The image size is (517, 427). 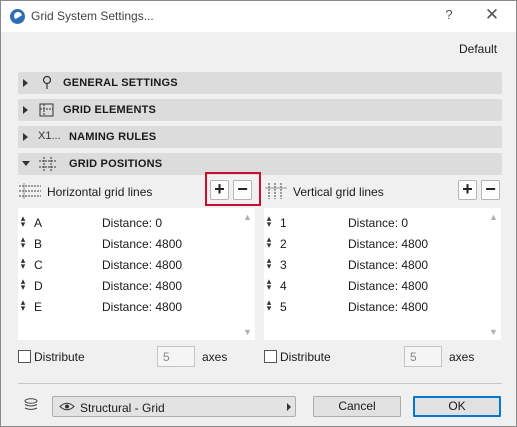 I want to click on list-item: ▴ ▾ 3 Distance: 4800, so click(x=374, y=263).